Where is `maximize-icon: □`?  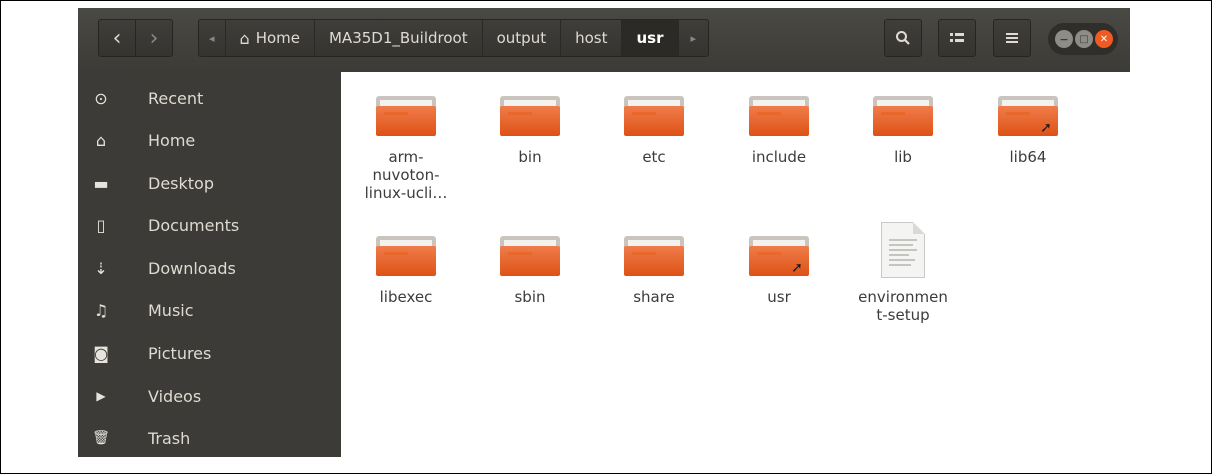 maximize-icon: □ is located at coordinates (1084, 39).